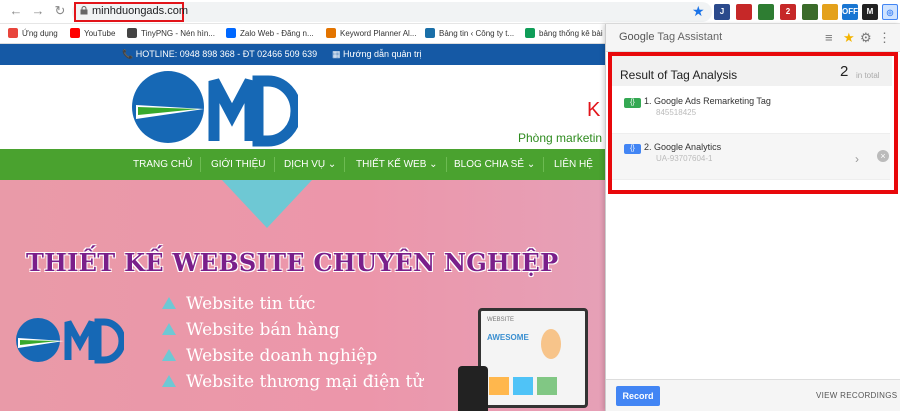 This screenshot has width=900, height=411. What do you see at coordinates (132, 33) in the screenshot?
I see `tinypng-icon` at bounding box center [132, 33].